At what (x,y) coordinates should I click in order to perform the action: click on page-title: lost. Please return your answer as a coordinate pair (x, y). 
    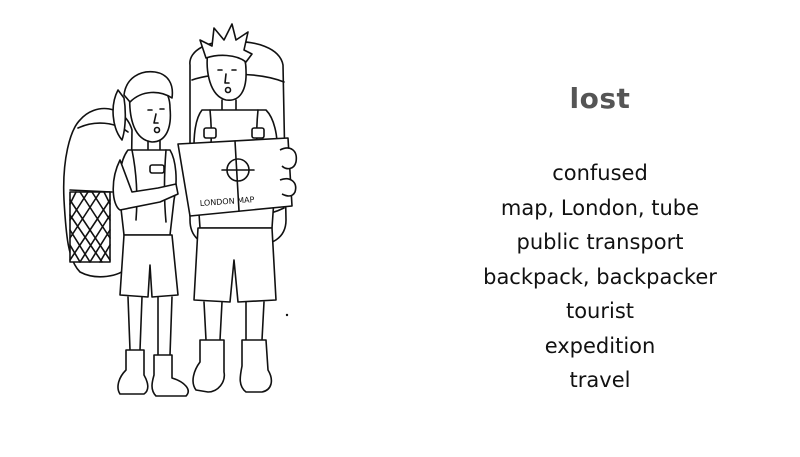
    Looking at the image, I should click on (600, 98).